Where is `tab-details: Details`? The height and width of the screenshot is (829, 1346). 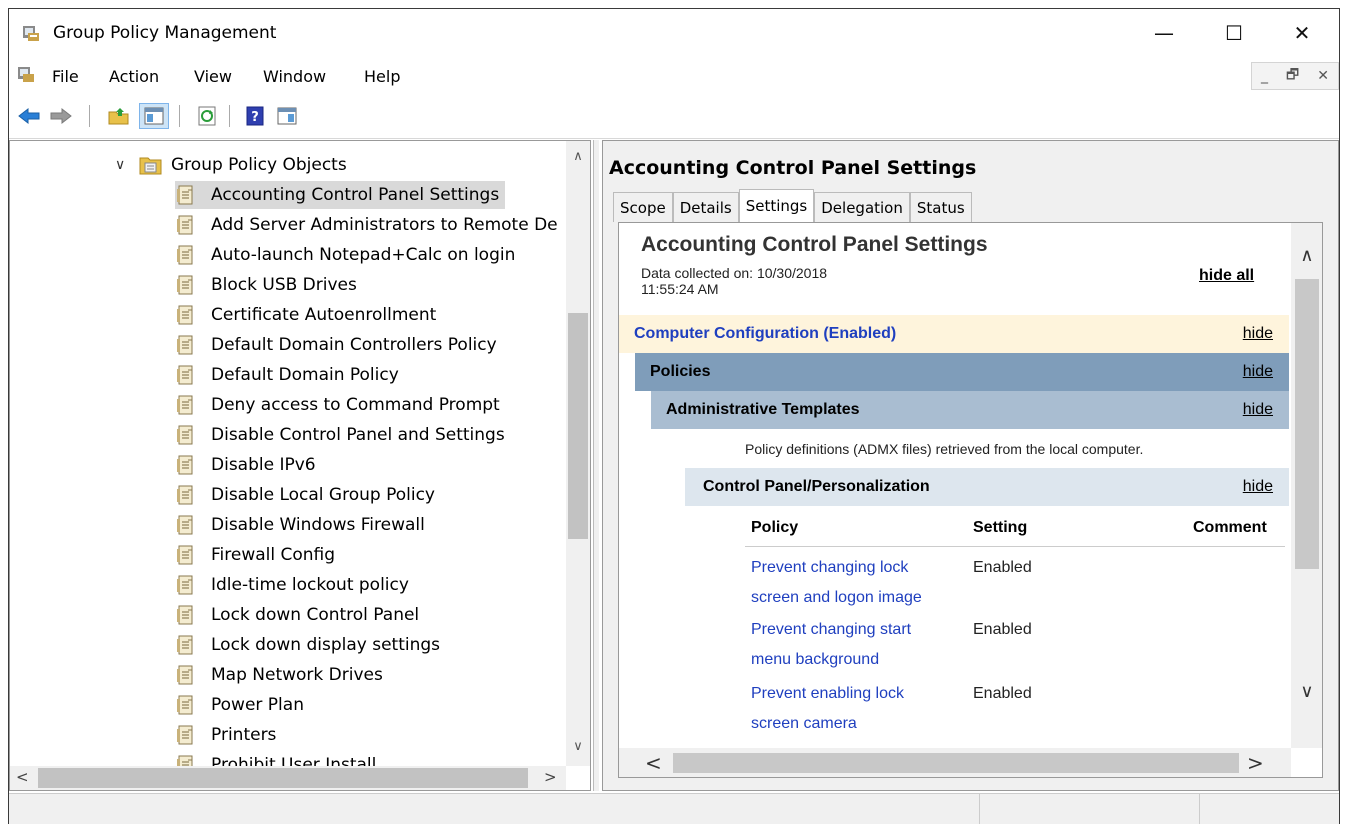 tab-details: Details is located at coordinates (705, 207).